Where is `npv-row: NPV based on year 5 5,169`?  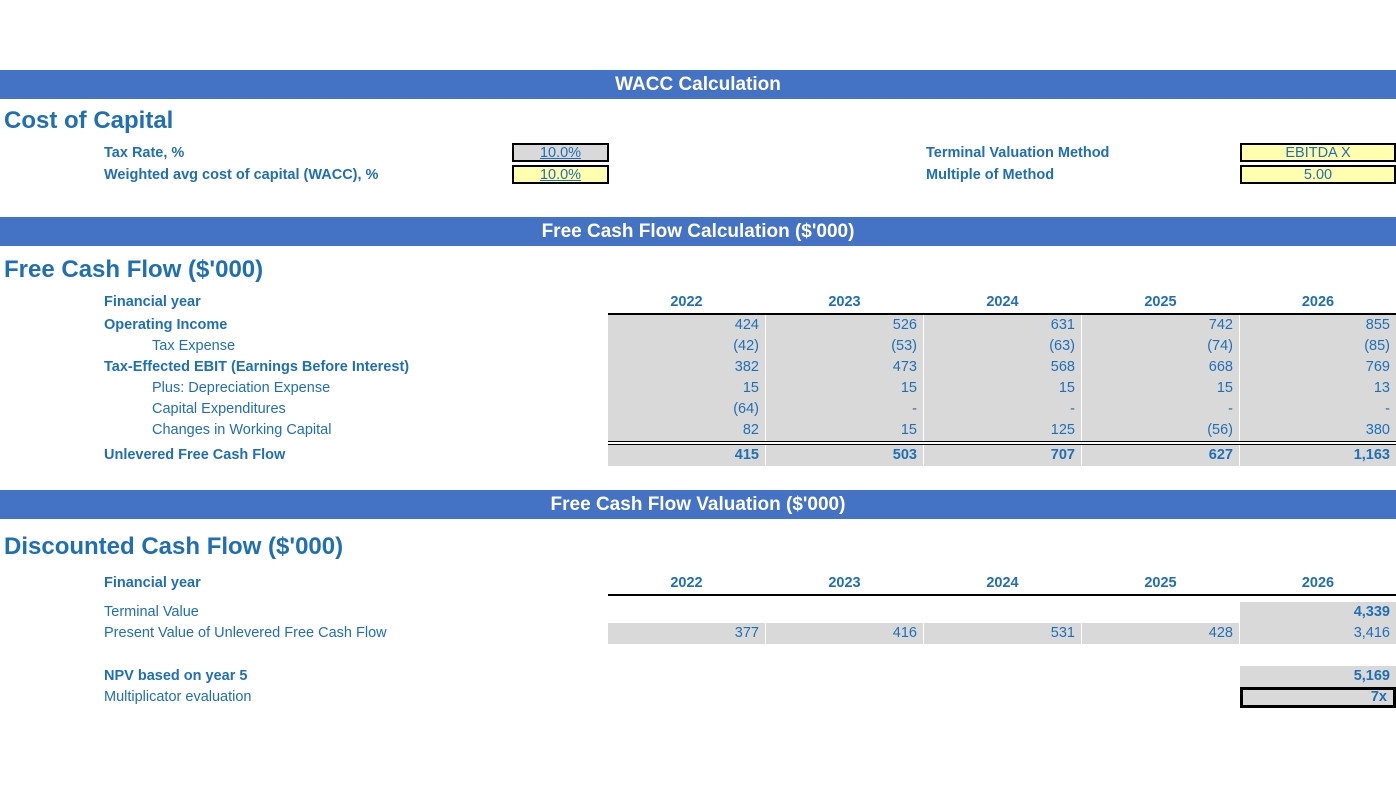
npv-row: NPV based on year 5 5,169 is located at coordinates (698, 676).